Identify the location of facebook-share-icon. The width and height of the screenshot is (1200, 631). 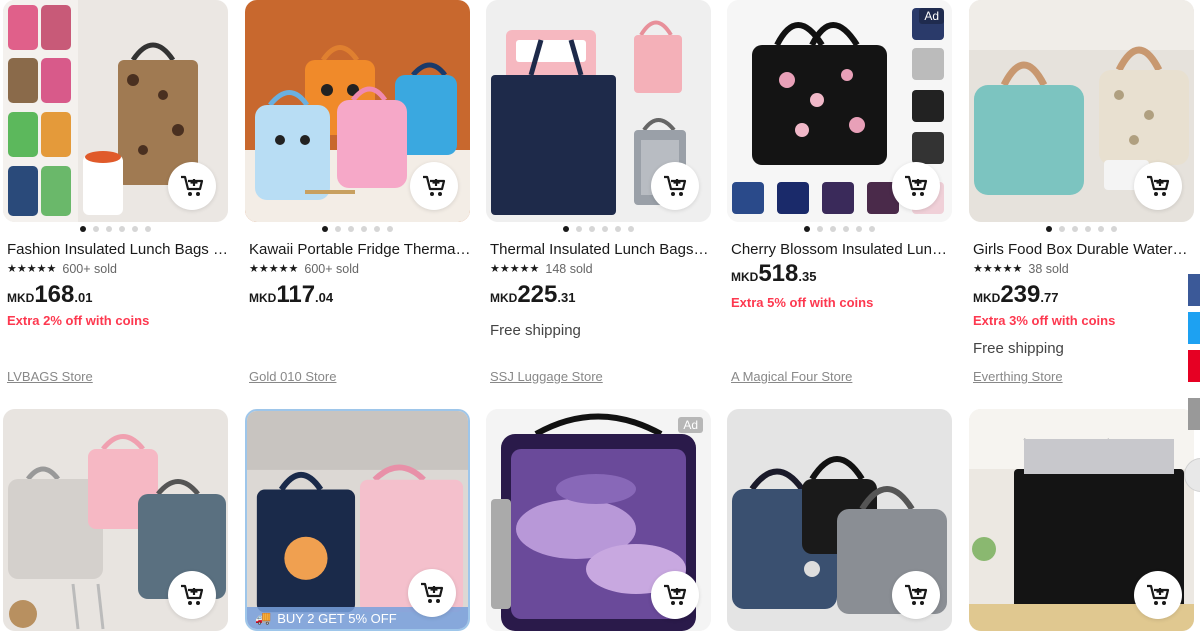
(1194, 290).